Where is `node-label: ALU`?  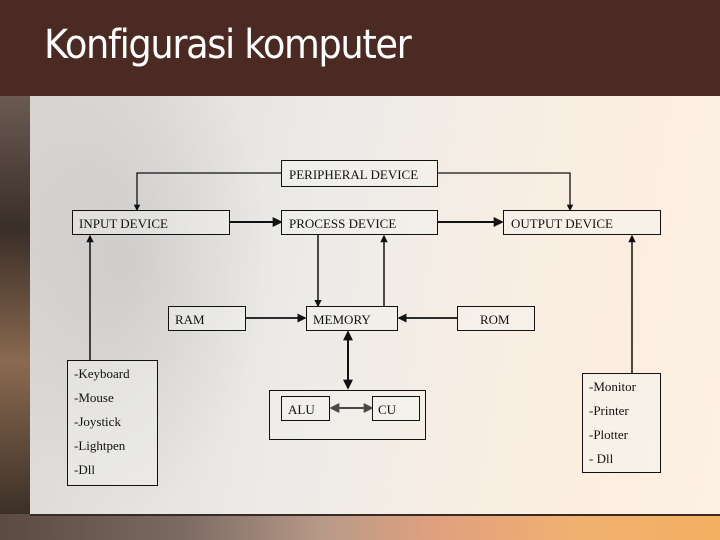 node-label: ALU is located at coordinates (301, 409).